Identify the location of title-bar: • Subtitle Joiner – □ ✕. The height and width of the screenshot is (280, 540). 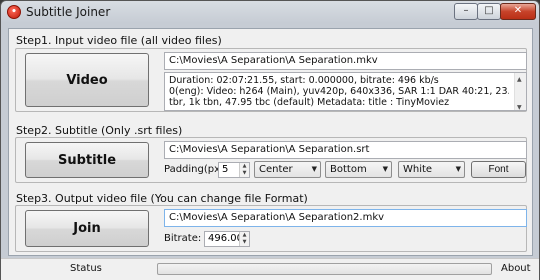
(270, 12).